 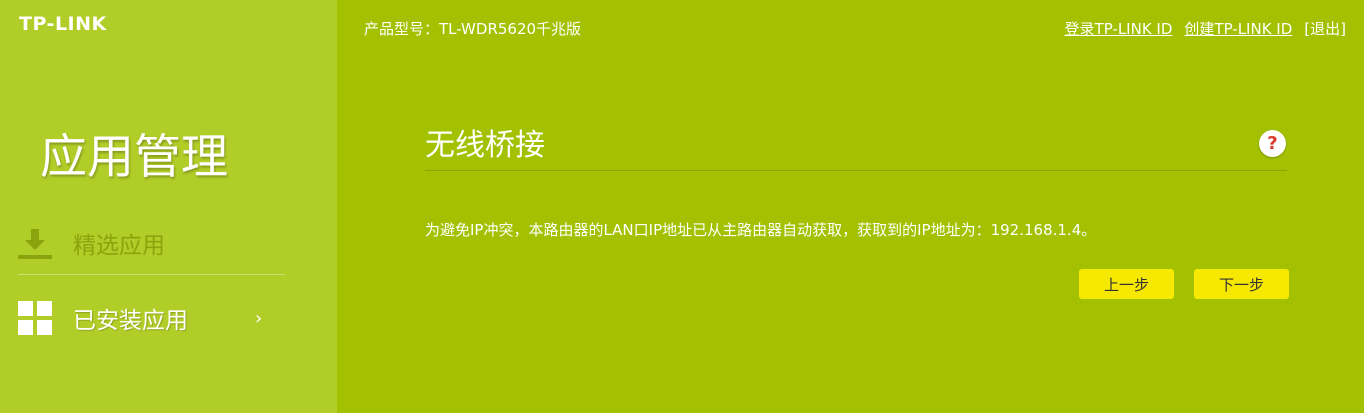 I want to click on sidebar-item-featured-apps: 精选应用, so click(x=151, y=243).